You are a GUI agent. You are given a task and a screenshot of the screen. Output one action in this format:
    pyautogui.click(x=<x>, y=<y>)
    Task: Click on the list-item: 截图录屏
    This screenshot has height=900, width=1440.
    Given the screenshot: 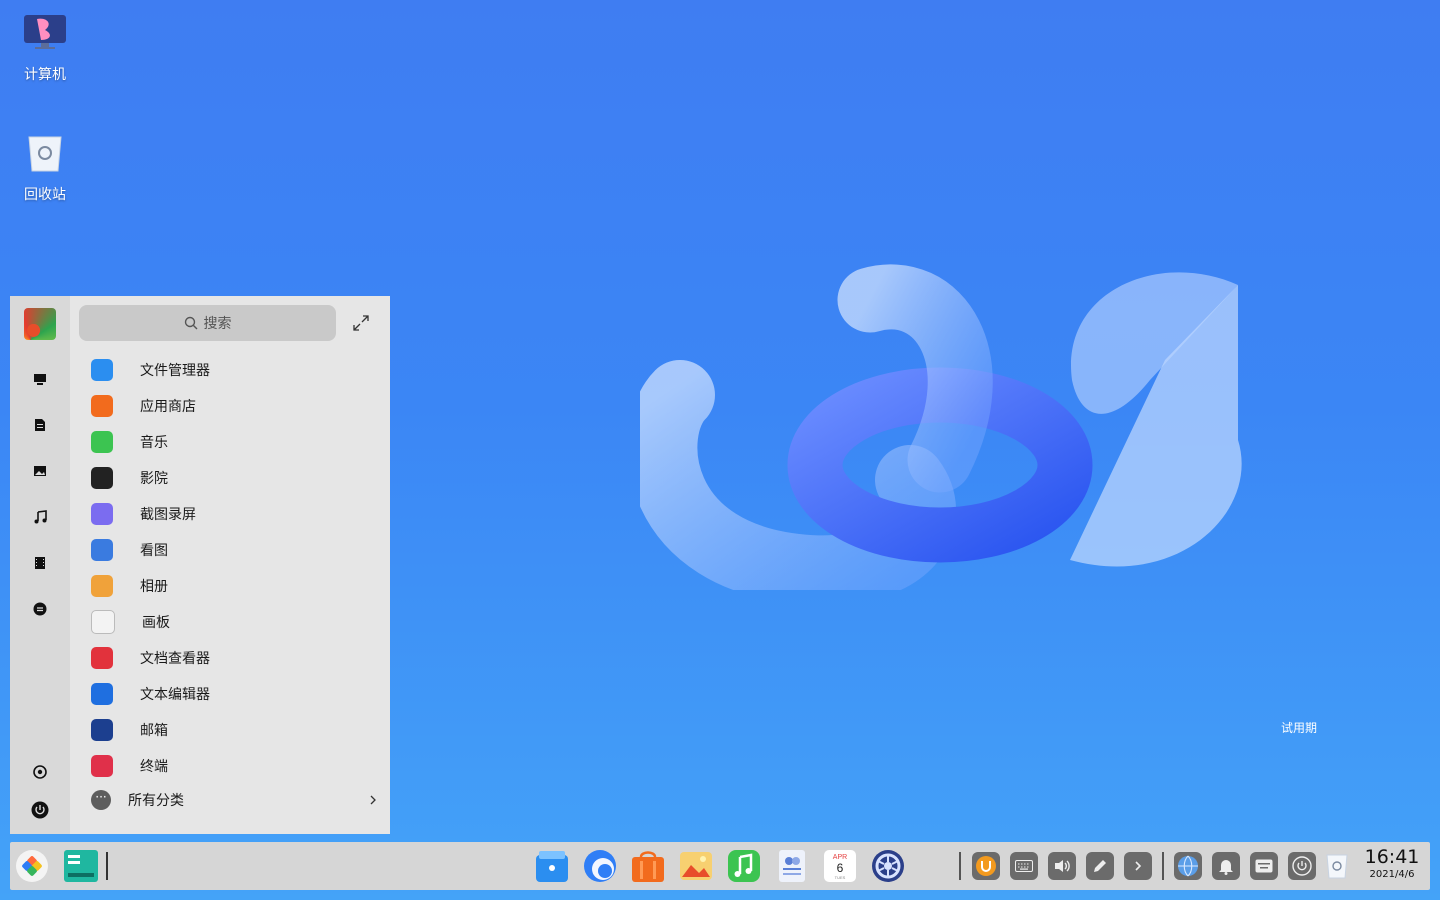 What is the action you would take?
    pyautogui.click(x=238, y=514)
    